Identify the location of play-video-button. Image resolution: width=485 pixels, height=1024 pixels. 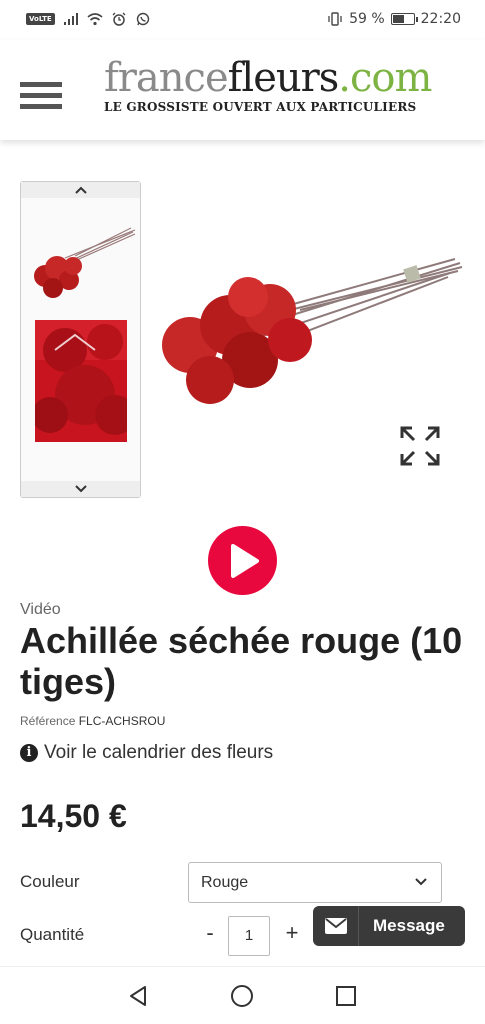
(242, 560).